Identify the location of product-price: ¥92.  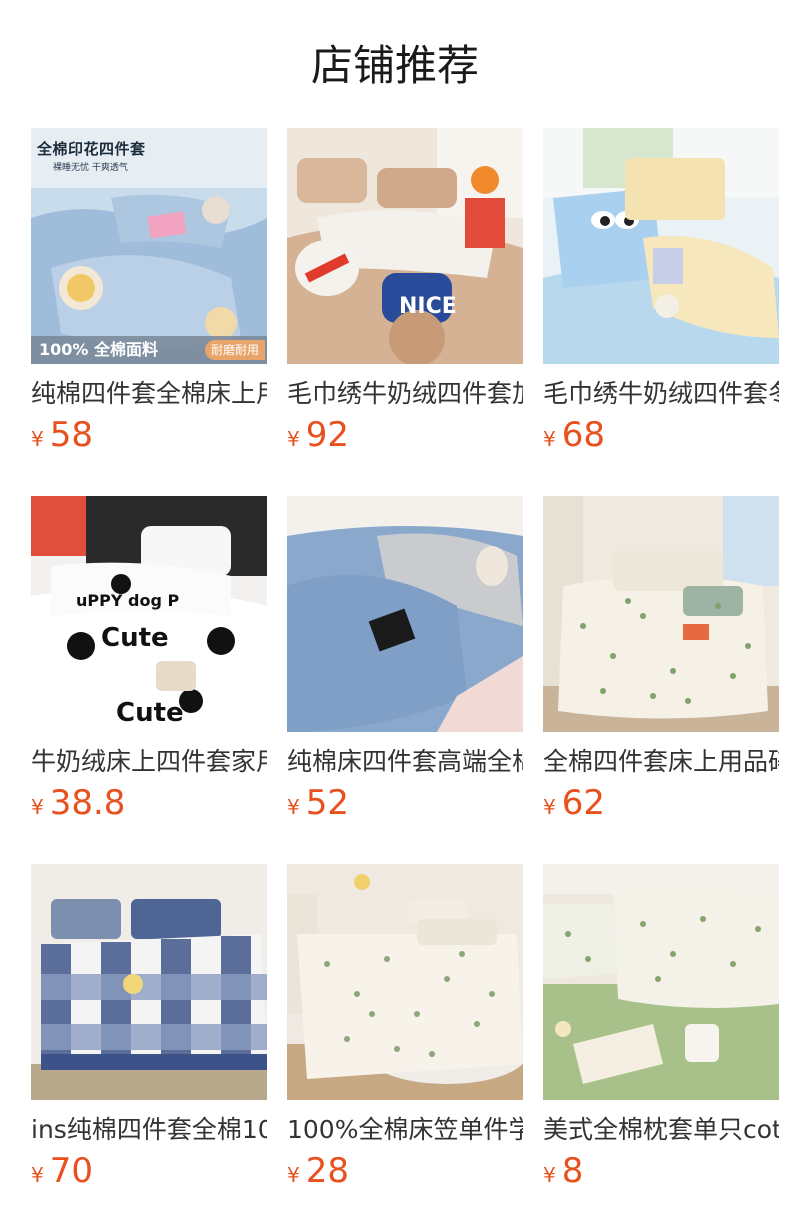
(405, 435).